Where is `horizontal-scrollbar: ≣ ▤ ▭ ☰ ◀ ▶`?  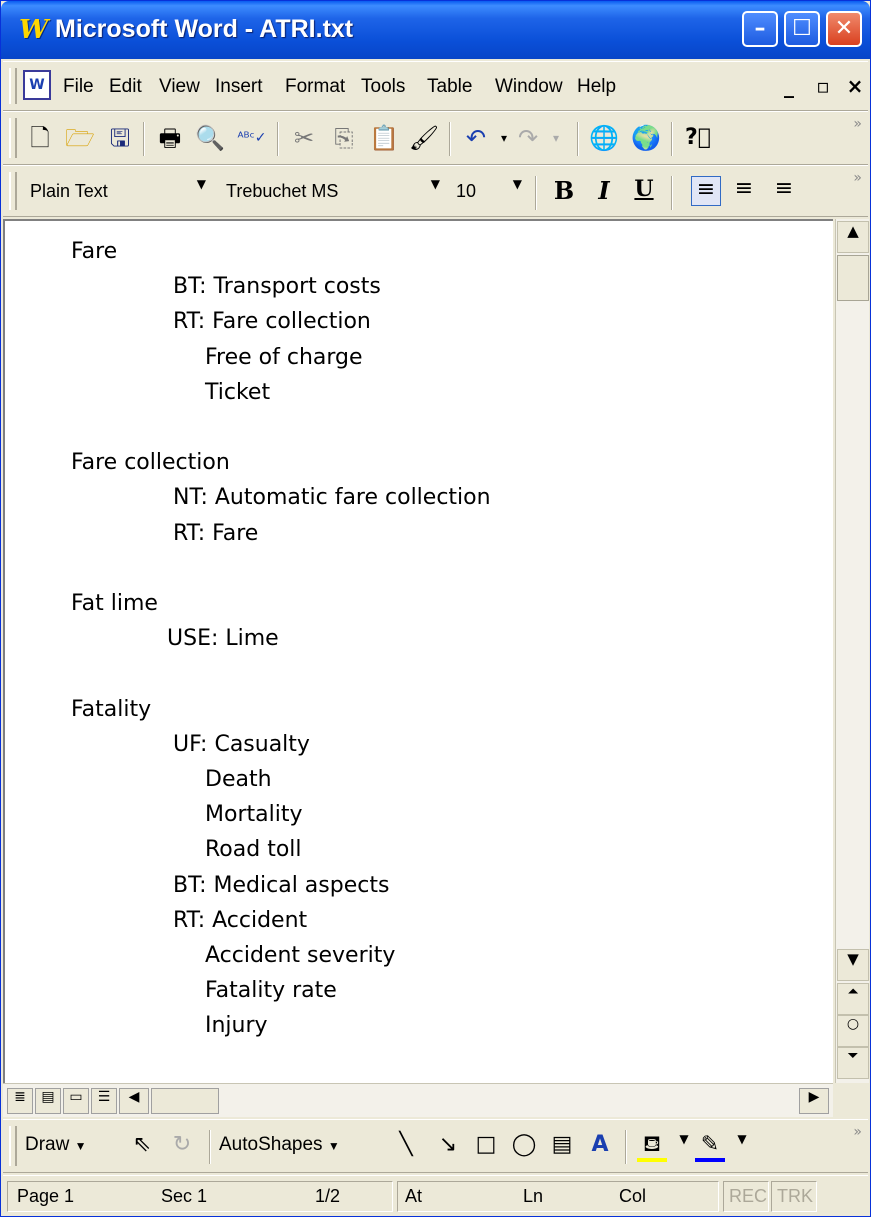
horizontal-scrollbar: ≣ ▤ ▭ ☰ ◀ ▶ is located at coordinates (418, 1100).